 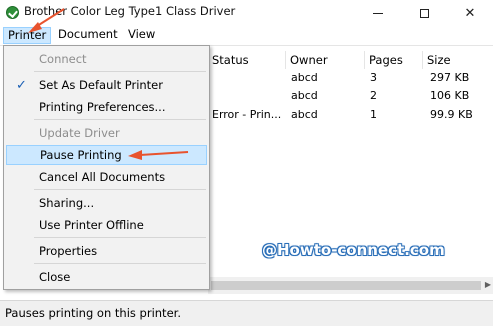 I want to click on scroll-right-icon: ▶, so click(x=488, y=284).